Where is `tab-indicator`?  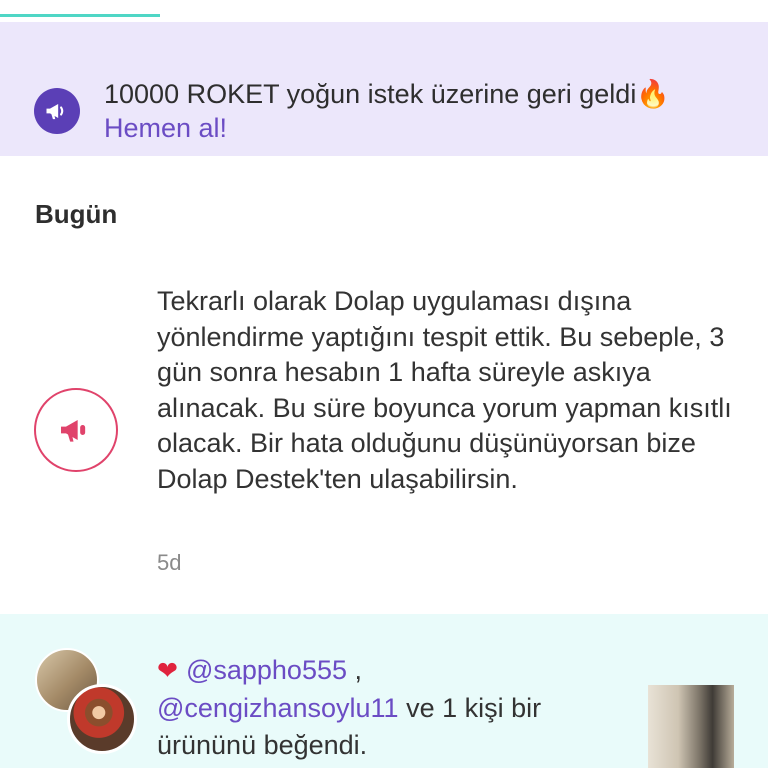
tab-indicator is located at coordinates (80, 15).